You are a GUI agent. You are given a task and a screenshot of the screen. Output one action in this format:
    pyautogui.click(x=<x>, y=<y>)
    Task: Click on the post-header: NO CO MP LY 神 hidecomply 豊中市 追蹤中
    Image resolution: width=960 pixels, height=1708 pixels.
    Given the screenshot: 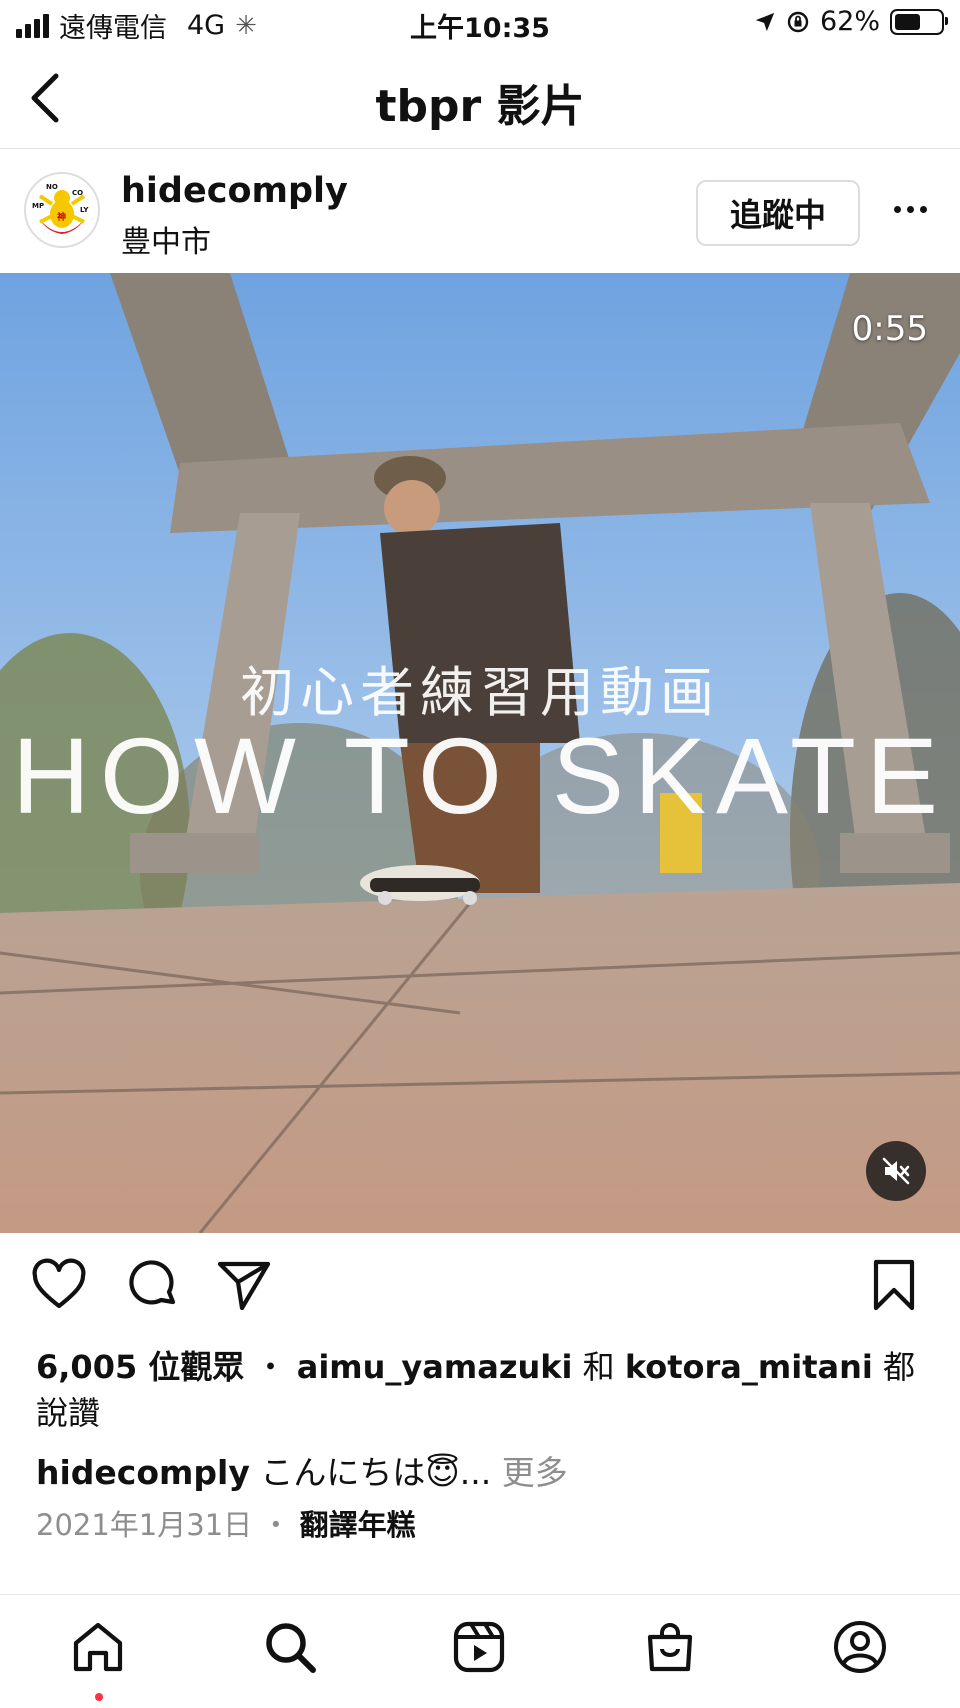 What is the action you would take?
    pyautogui.click(x=480, y=211)
    